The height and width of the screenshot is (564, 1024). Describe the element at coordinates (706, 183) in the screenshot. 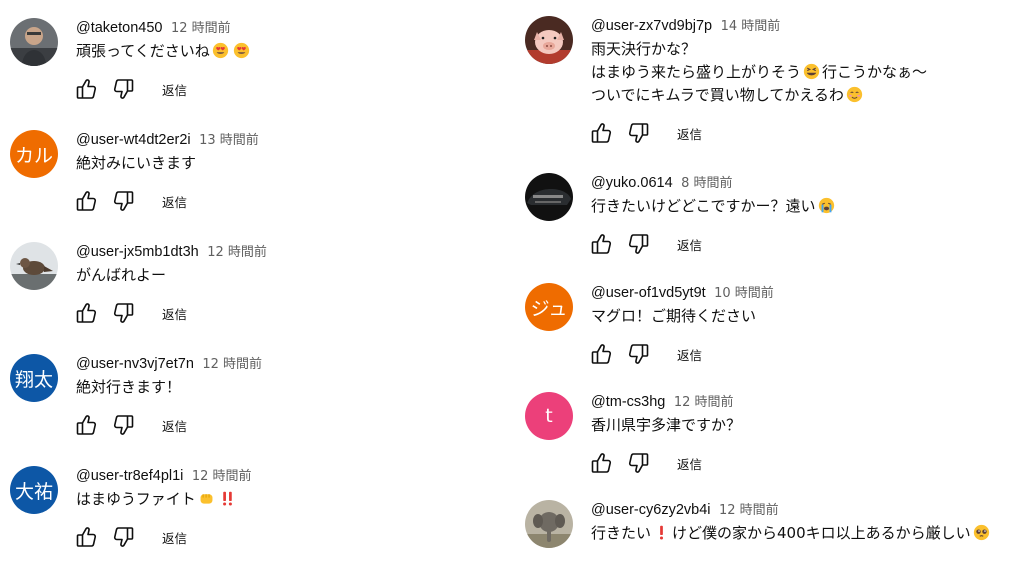

I see `comment-timestamp: 8 時間前` at that location.